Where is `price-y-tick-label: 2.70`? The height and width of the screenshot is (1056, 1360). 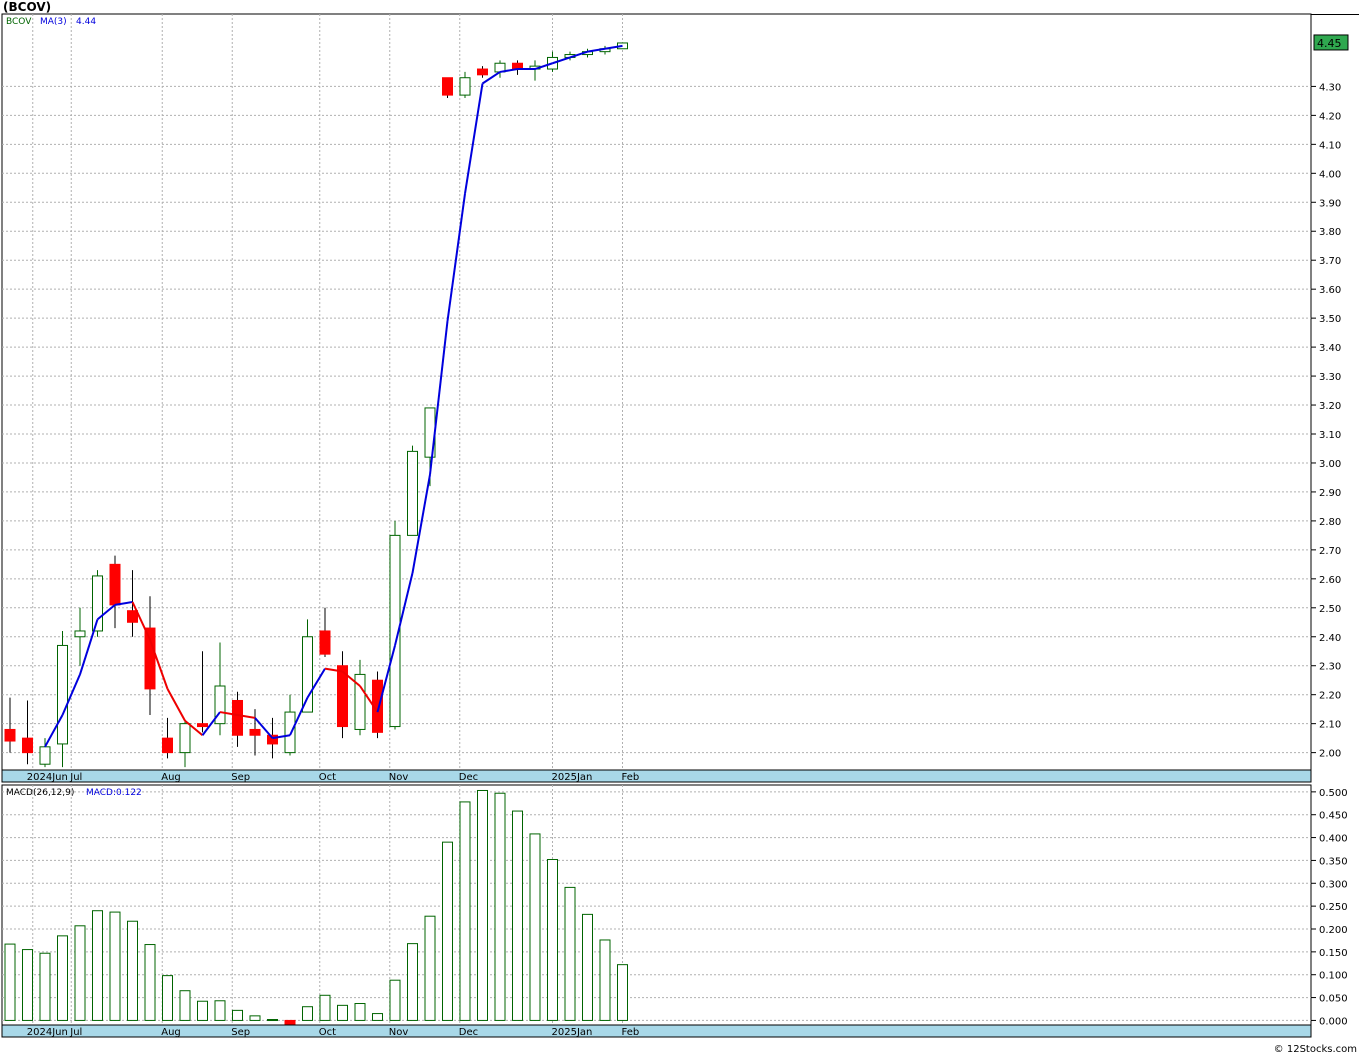 price-y-tick-label: 2.70 is located at coordinates (1330, 551).